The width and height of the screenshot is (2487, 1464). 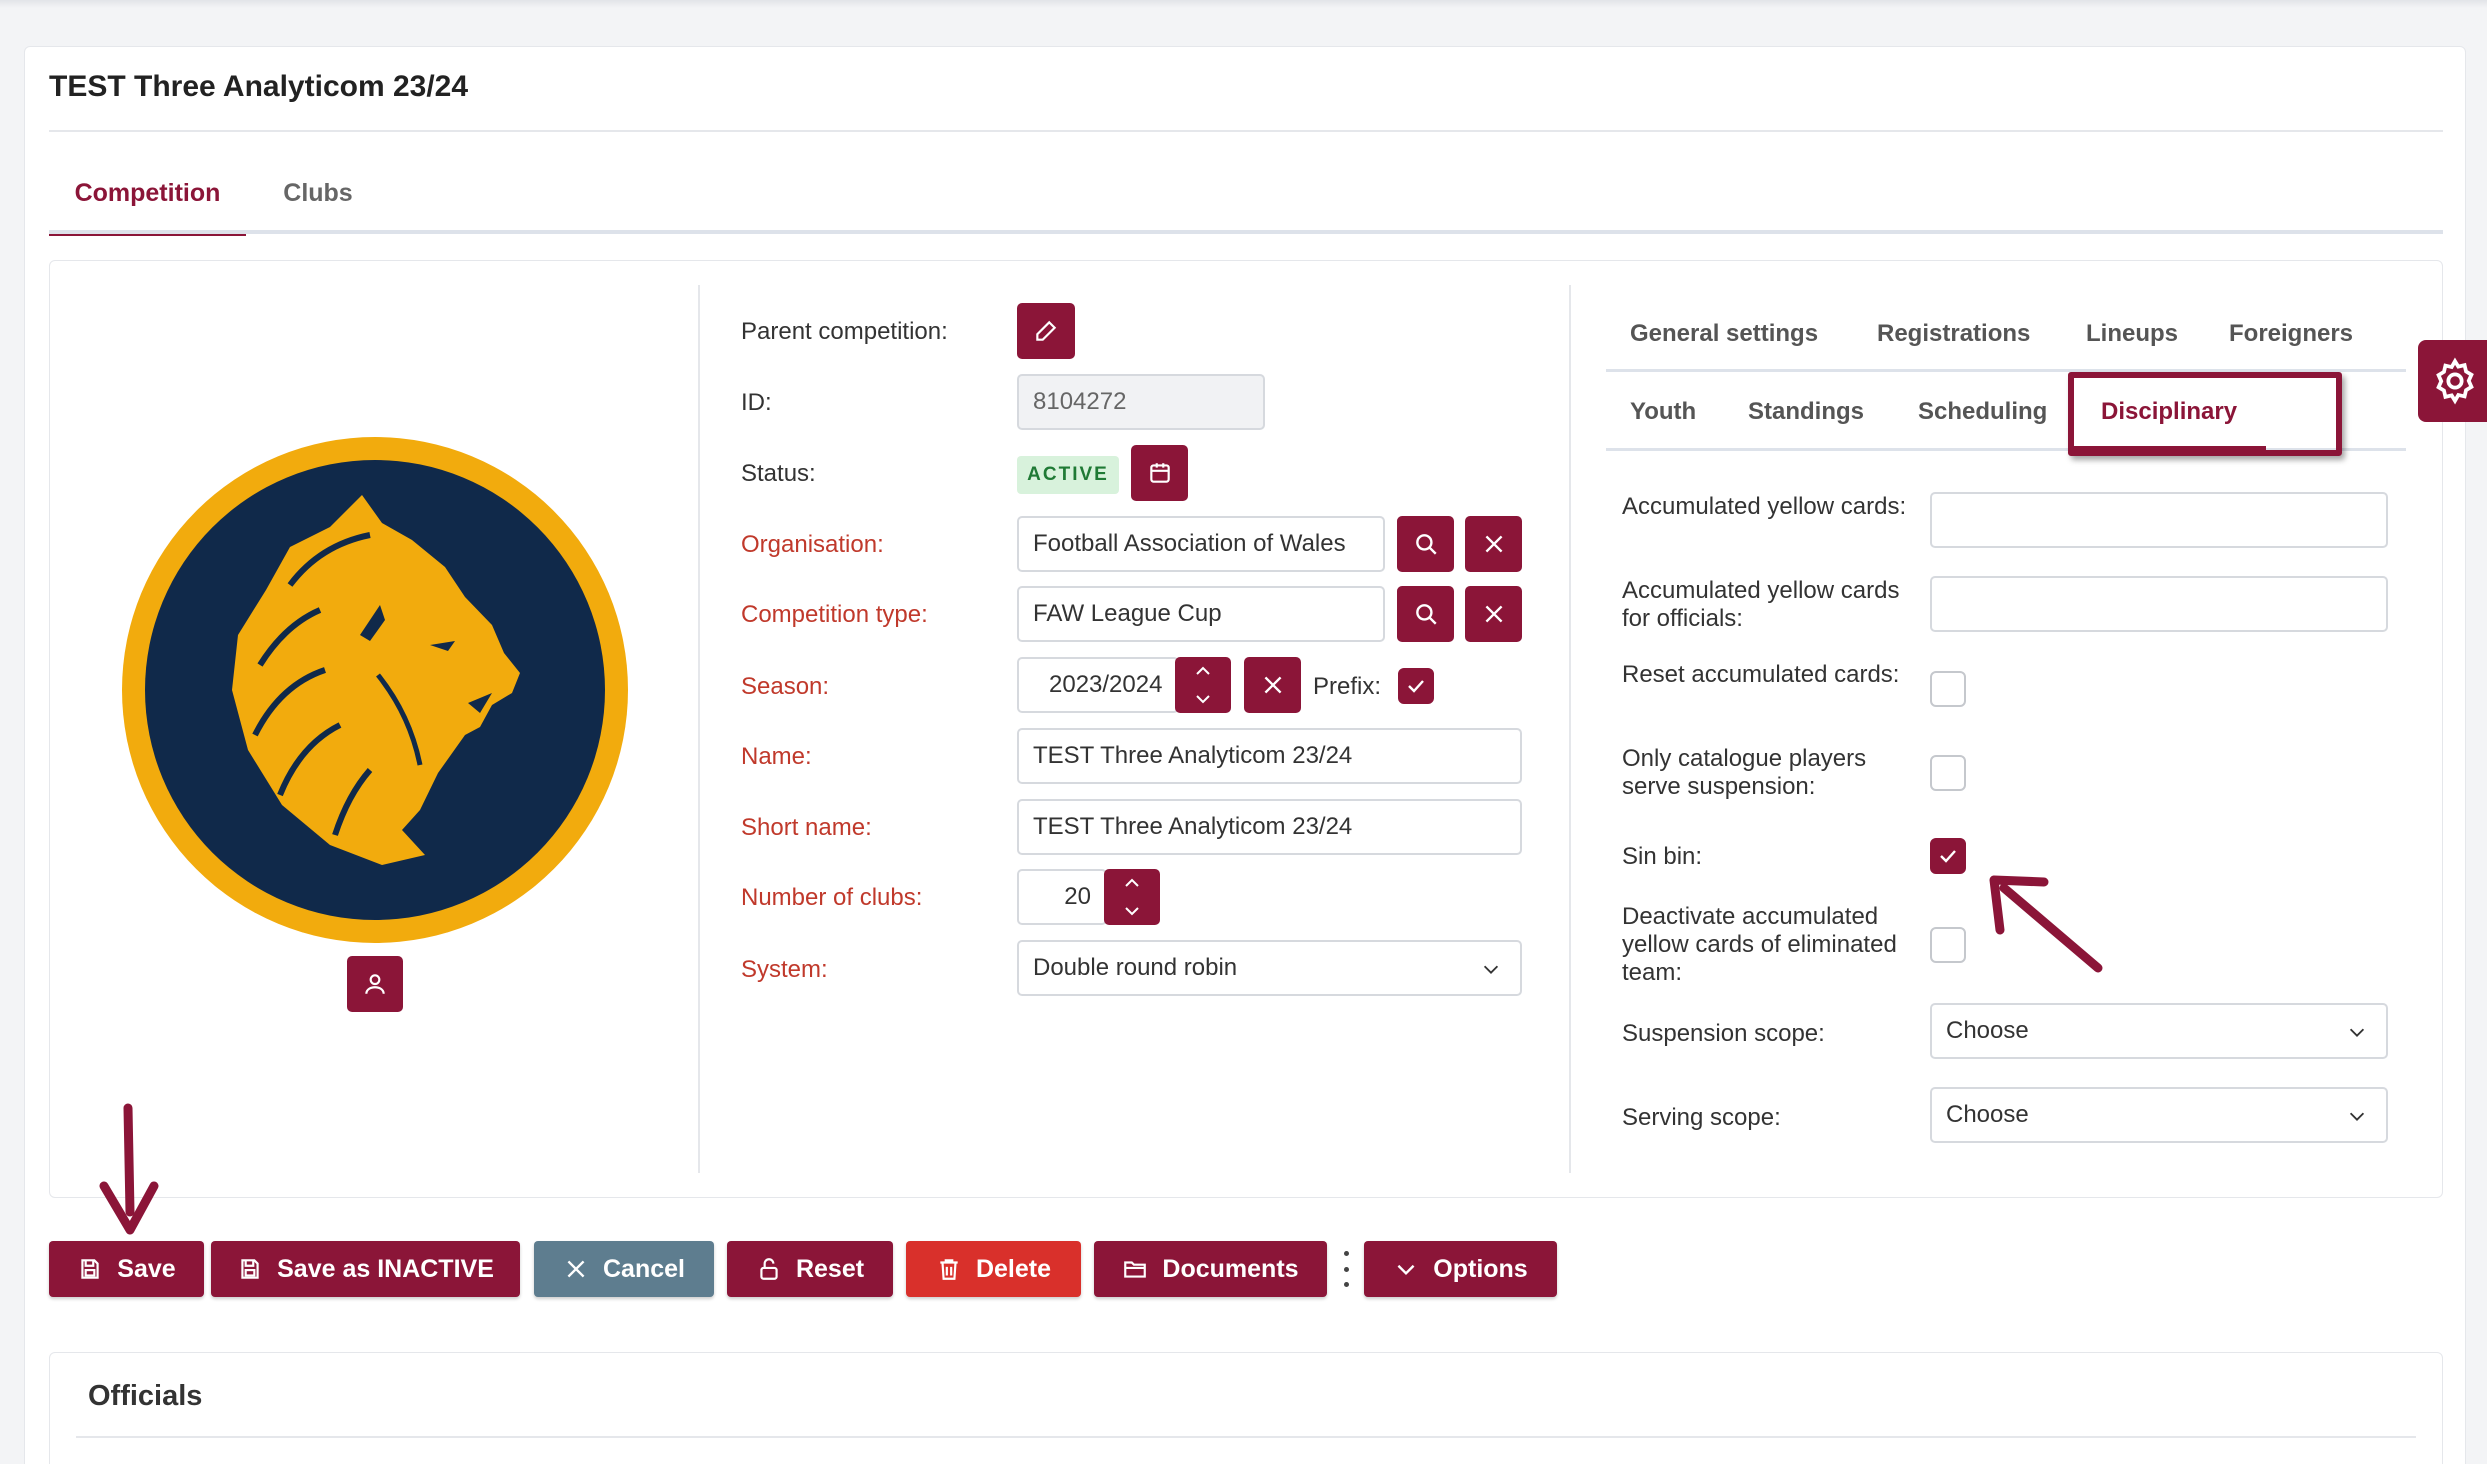 I want to click on disciplinary-highlight, so click(x=2205, y=414).